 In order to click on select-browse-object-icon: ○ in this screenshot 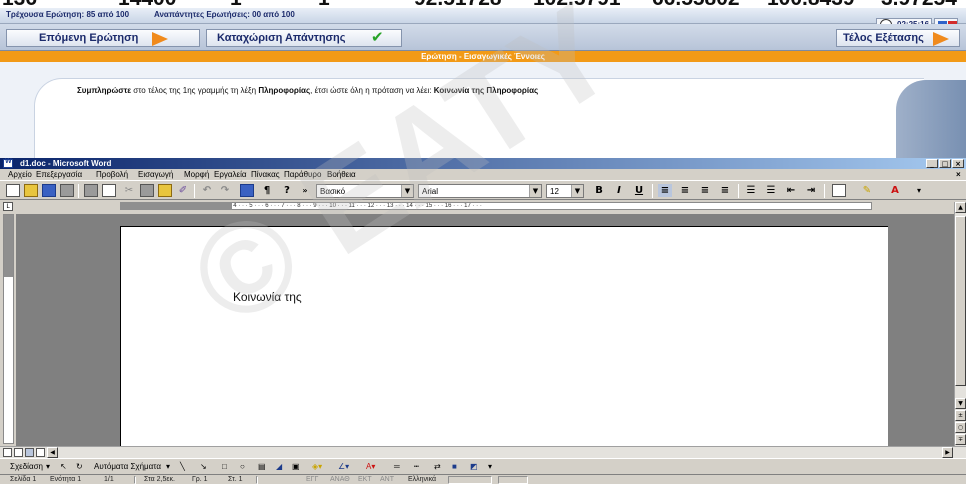, I will do `click(960, 427)`.